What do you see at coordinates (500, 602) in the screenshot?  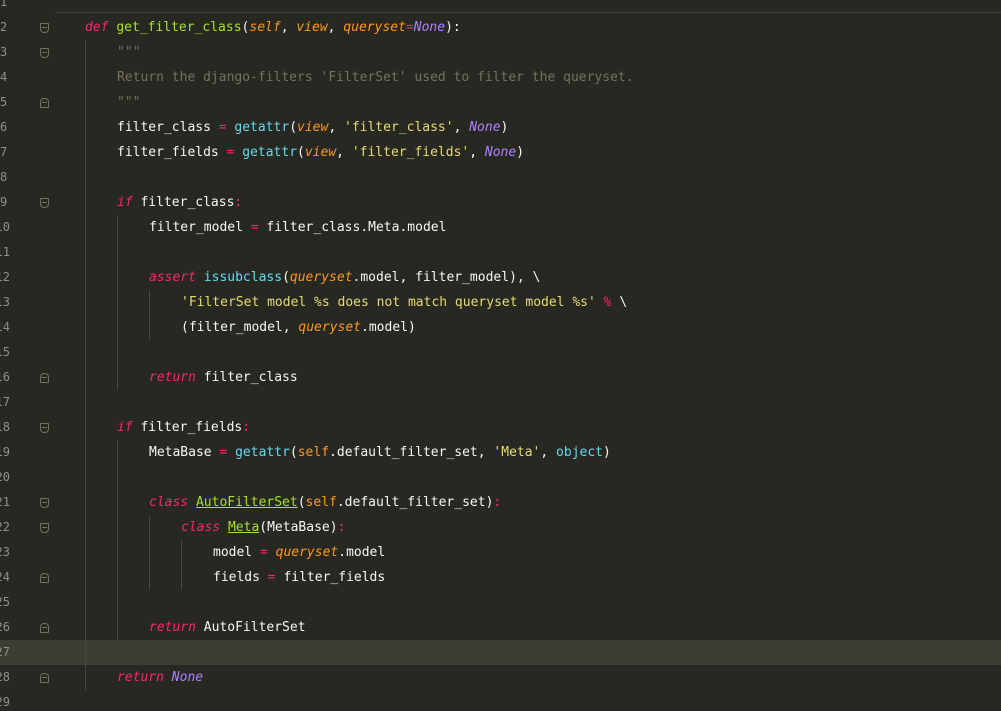 I see `code-line: 25` at bounding box center [500, 602].